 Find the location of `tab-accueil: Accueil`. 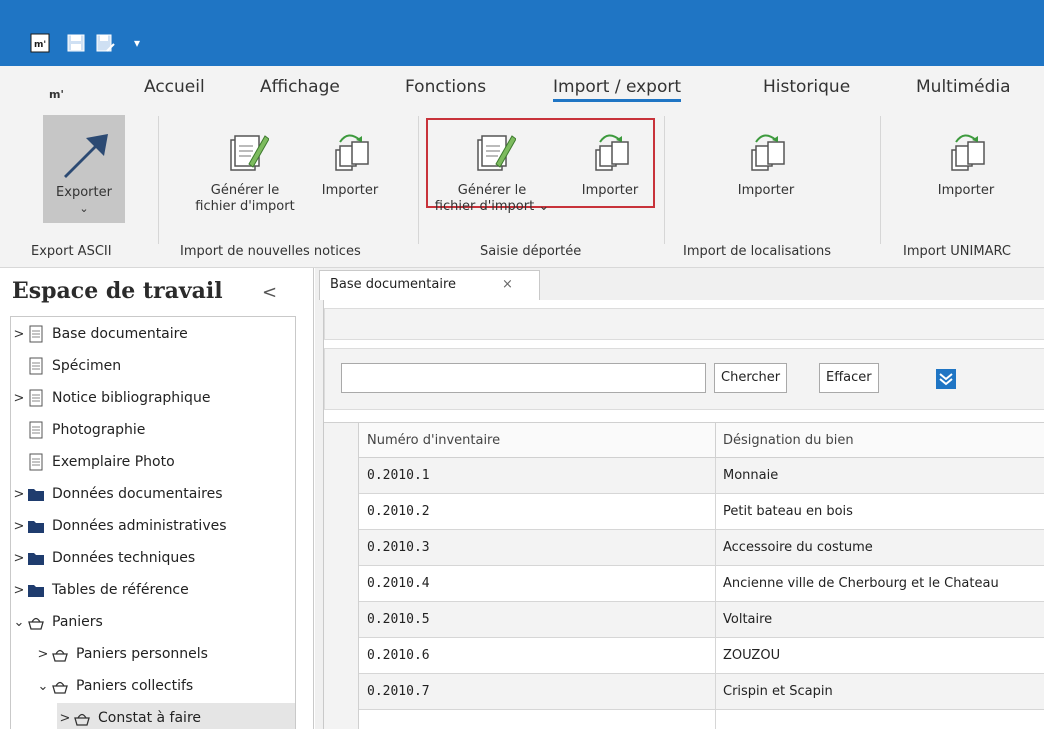

tab-accueil: Accueil is located at coordinates (174, 87).